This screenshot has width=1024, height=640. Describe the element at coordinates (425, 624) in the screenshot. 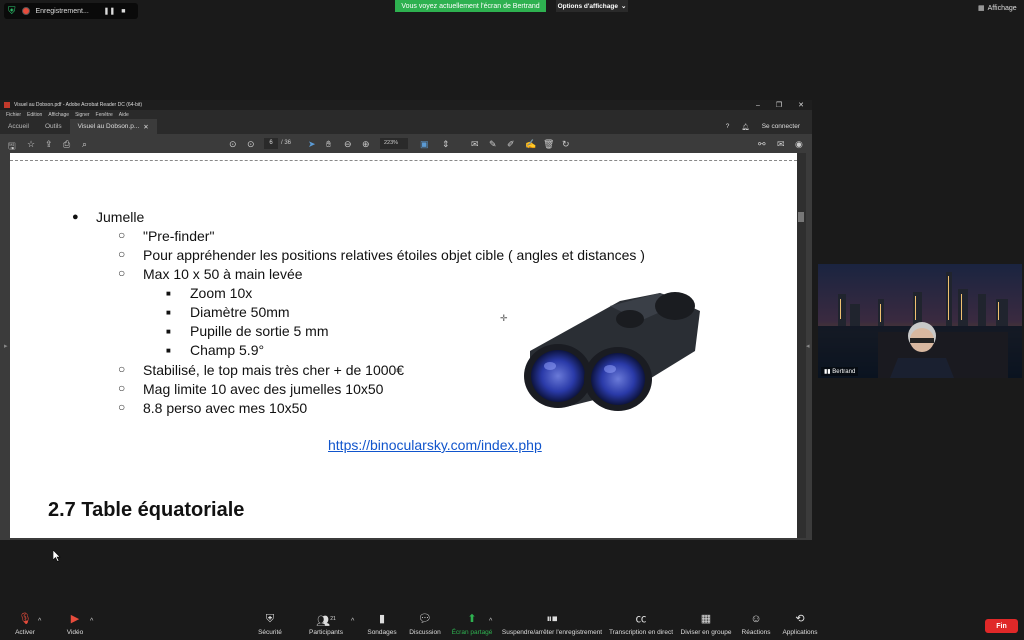

I see `chat-button: 💬︎ Discussion` at that location.